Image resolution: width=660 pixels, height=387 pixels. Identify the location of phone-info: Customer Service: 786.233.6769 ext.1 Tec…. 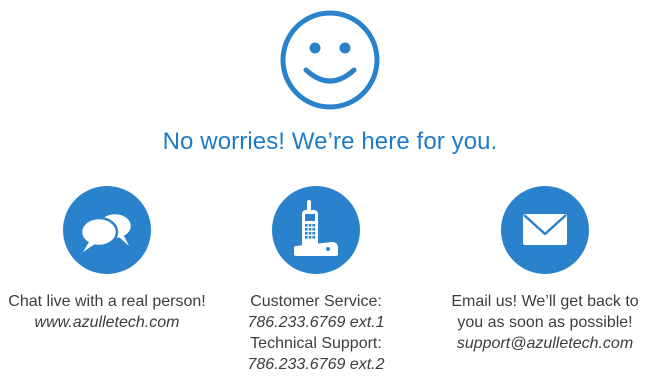
(316, 333).